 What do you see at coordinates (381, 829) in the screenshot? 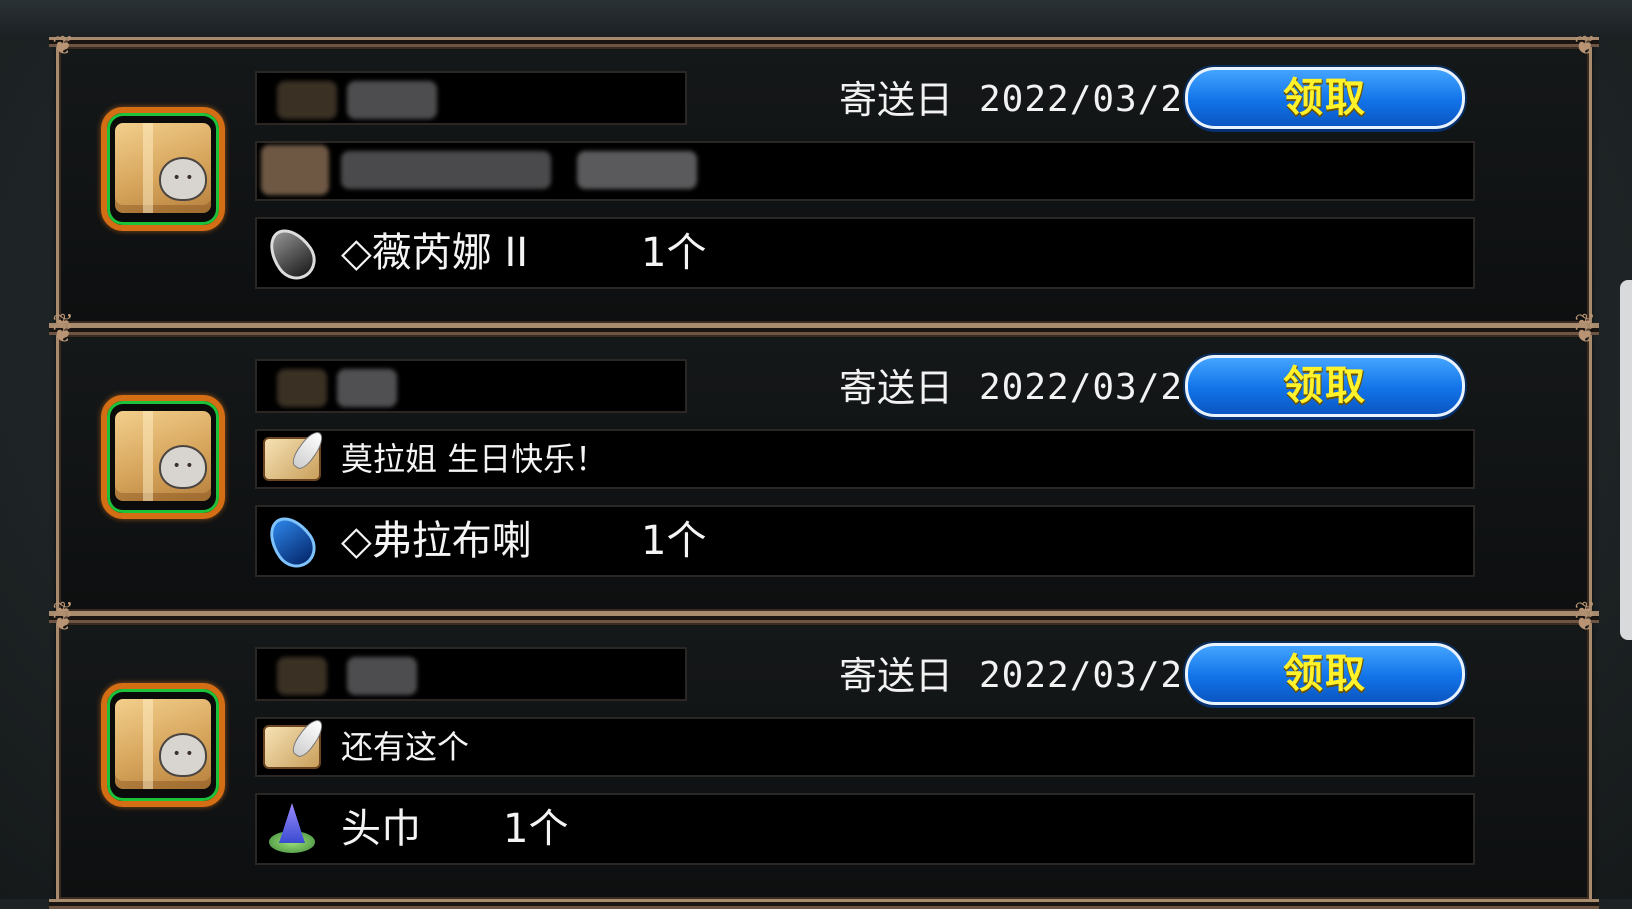
I see `attachment-name: 头巾` at bounding box center [381, 829].